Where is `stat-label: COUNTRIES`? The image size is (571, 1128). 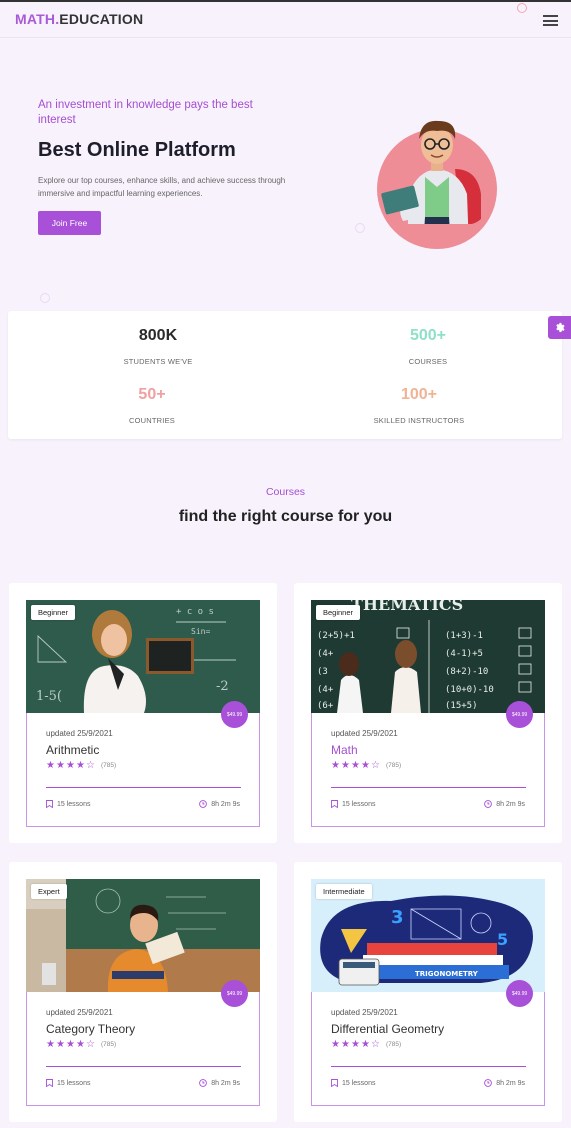 stat-label: COUNTRIES is located at coordinates (152, 420).